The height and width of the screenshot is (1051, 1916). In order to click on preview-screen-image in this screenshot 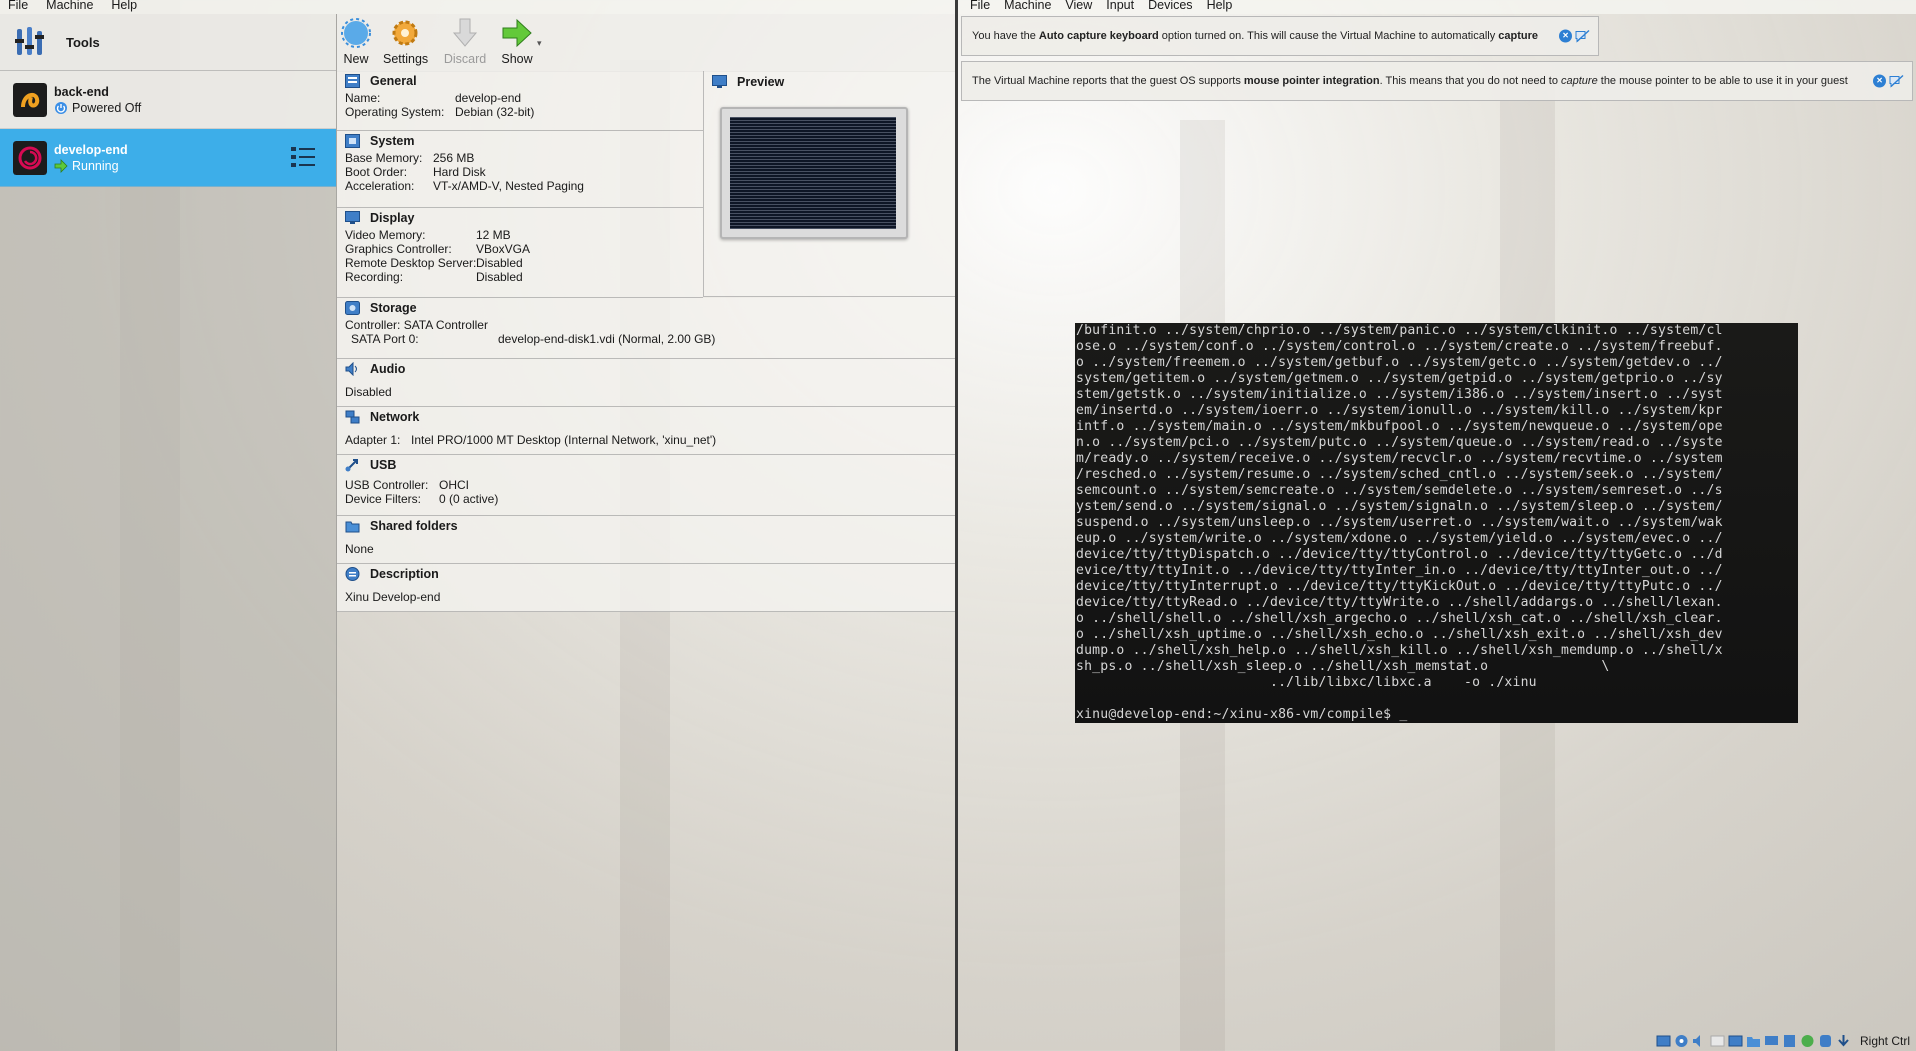, I will do `click(813, 173)`.